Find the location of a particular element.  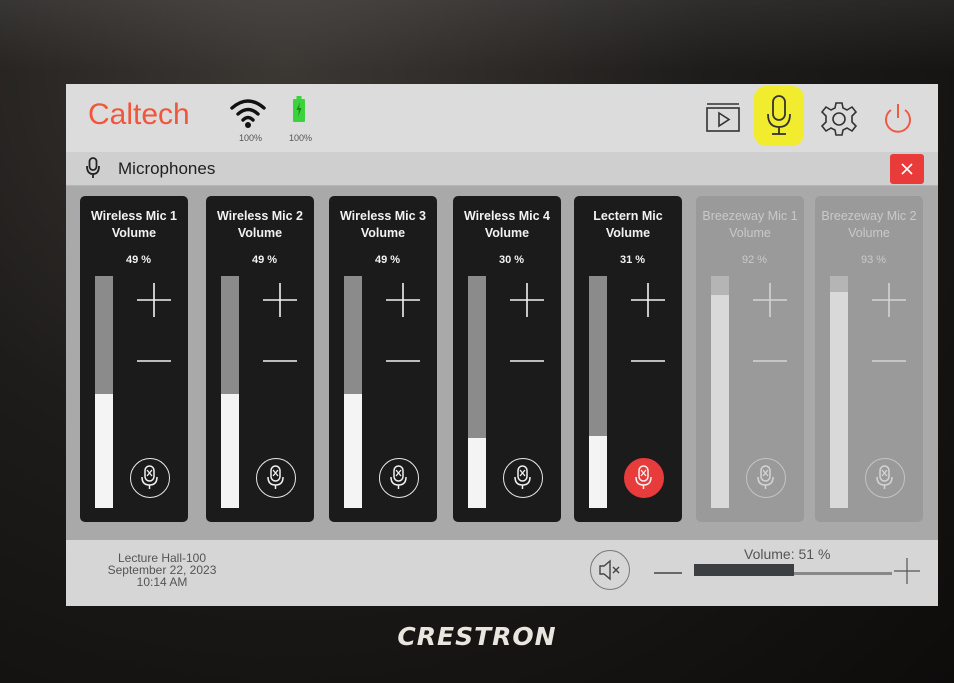

wifi-label: 100% is located at coordinates (251, 138).